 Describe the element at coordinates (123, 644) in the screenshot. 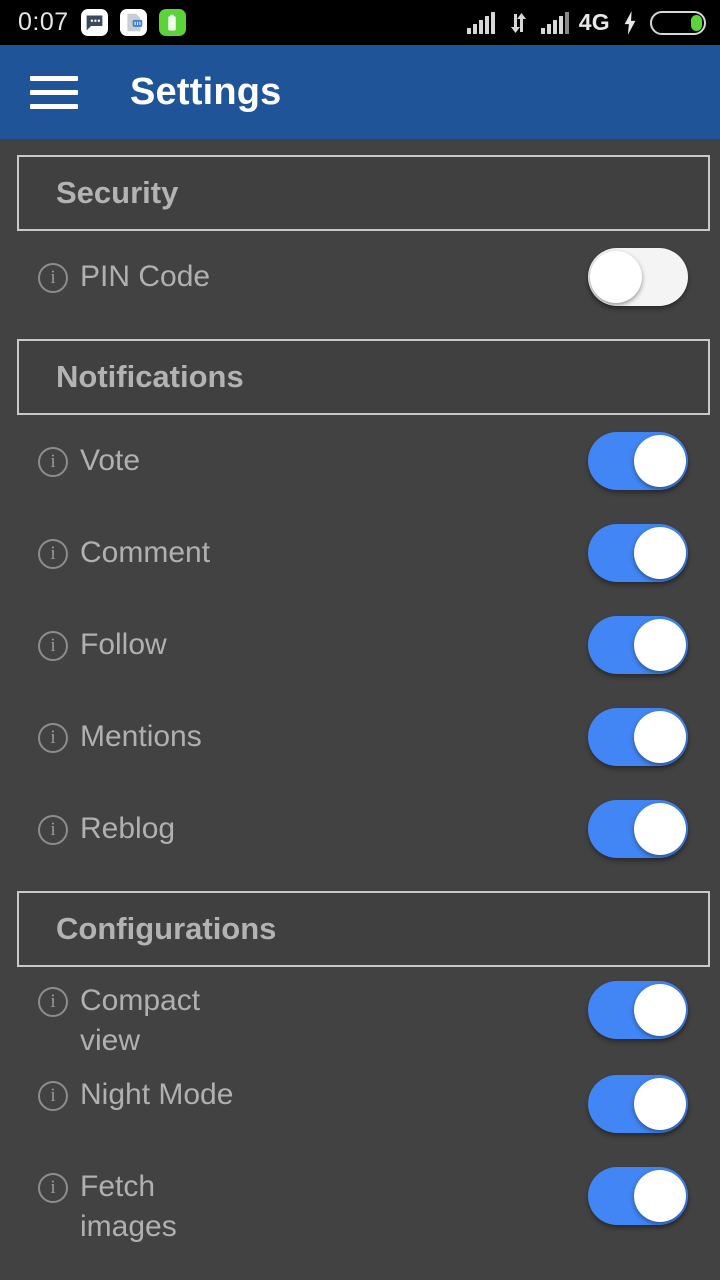

I see `setting-label: Follow` at that location.